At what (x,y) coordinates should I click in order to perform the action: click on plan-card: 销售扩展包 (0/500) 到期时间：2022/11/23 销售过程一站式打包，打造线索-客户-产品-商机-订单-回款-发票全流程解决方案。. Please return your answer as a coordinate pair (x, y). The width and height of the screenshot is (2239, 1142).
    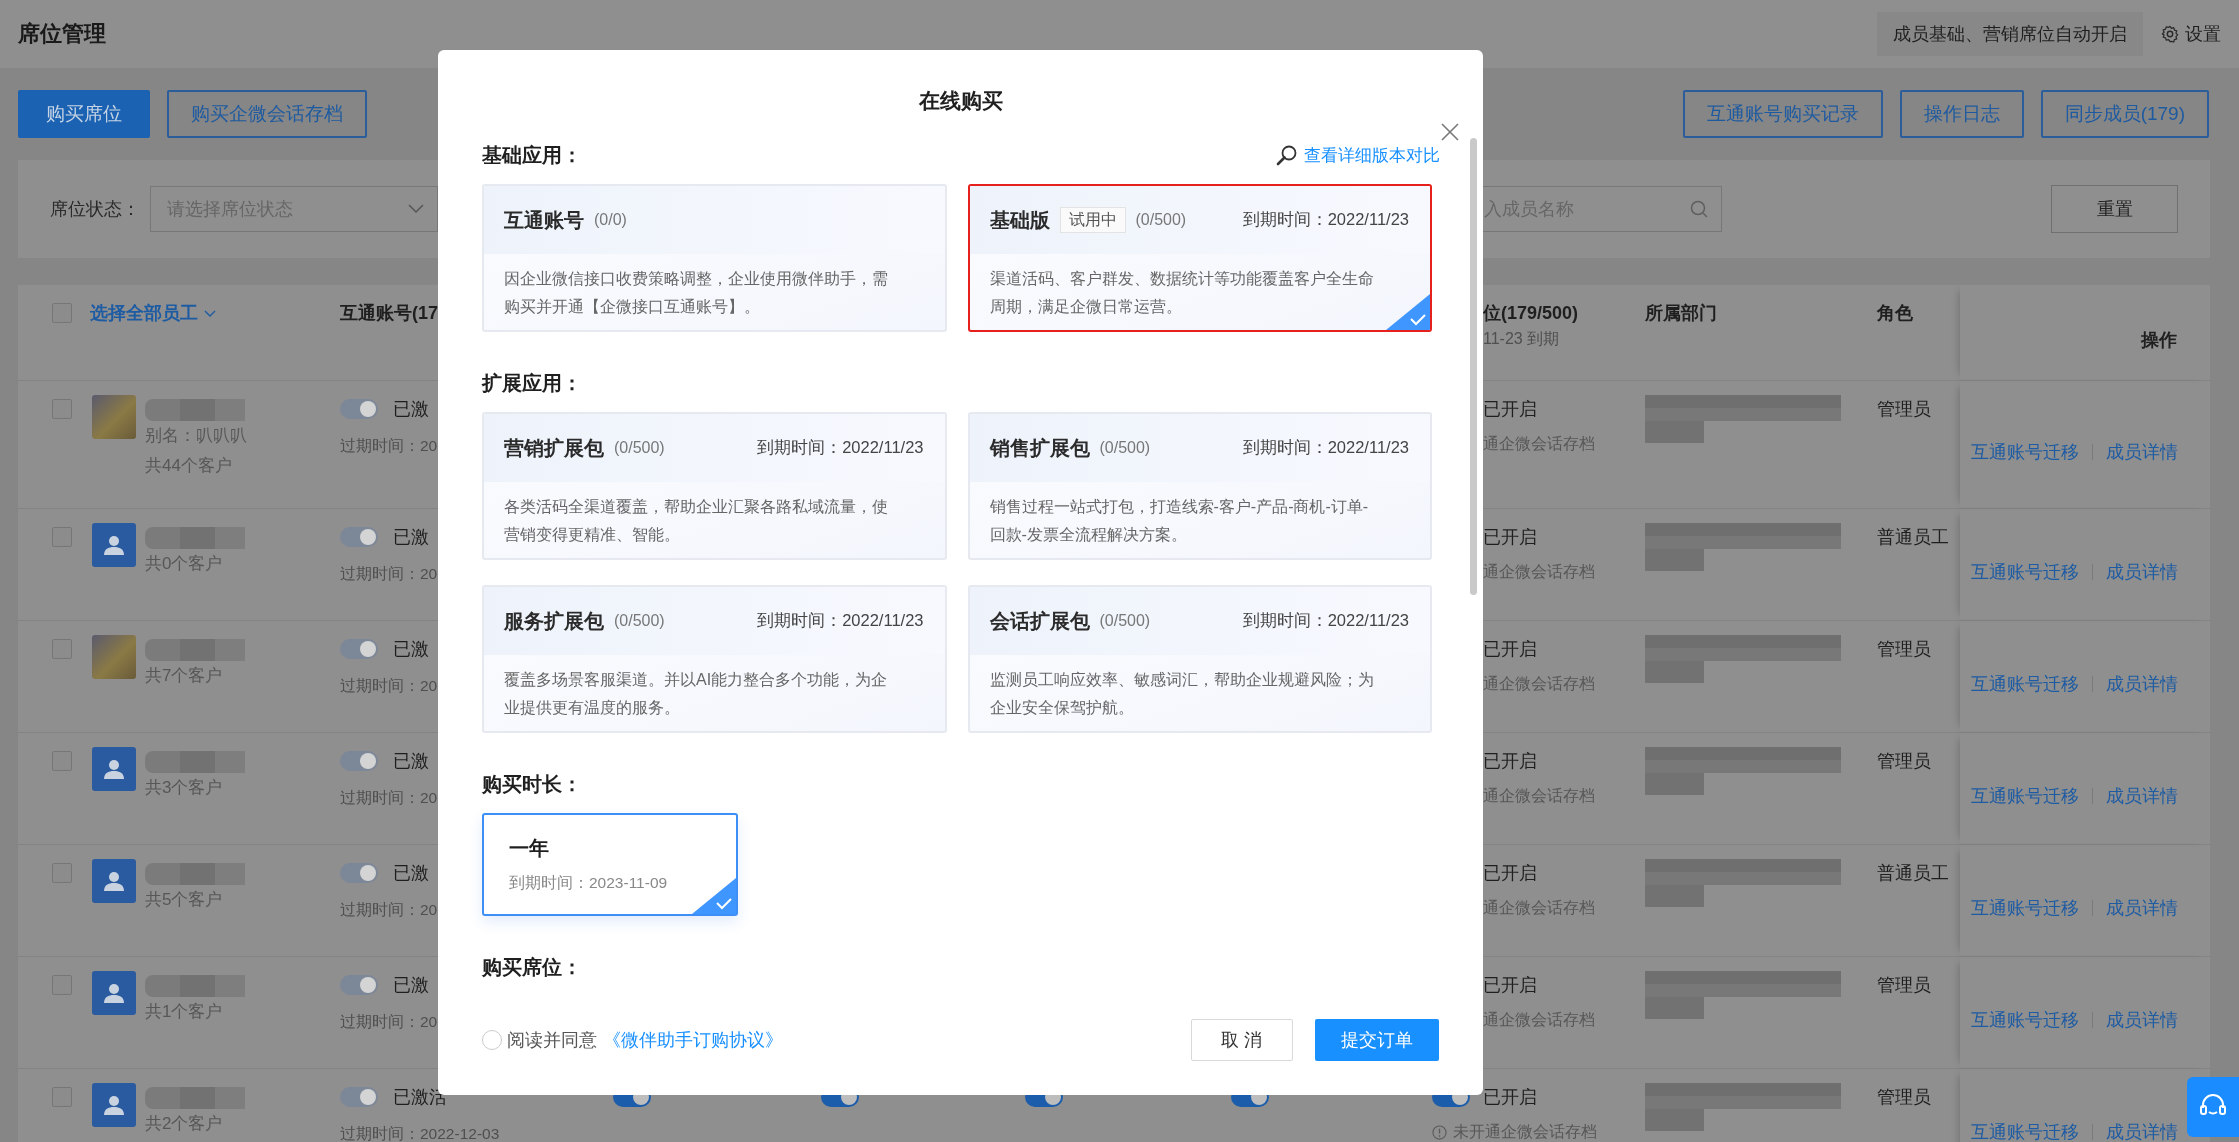
    Looking at the image, I should click on (1199, 486).